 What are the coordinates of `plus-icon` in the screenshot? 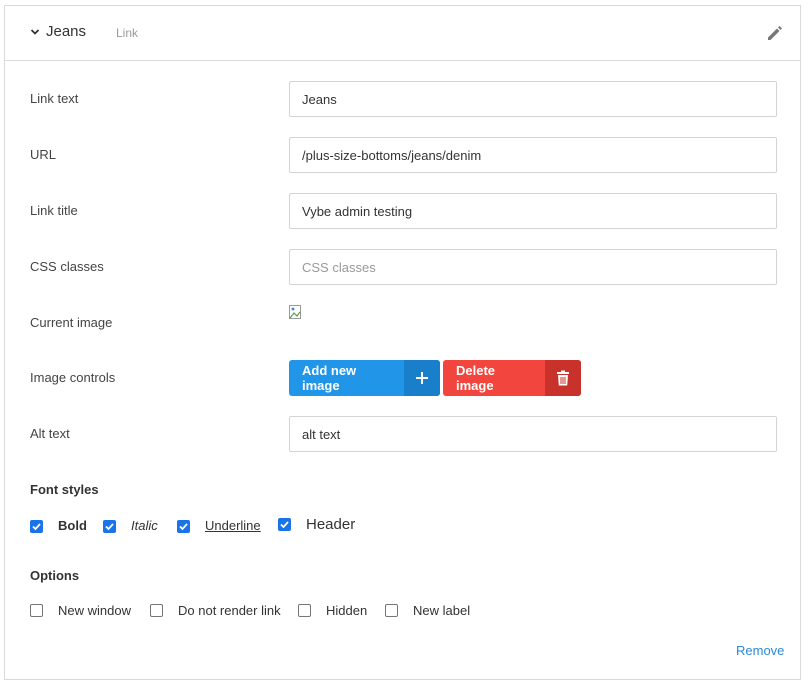 It's located at (422, 378).